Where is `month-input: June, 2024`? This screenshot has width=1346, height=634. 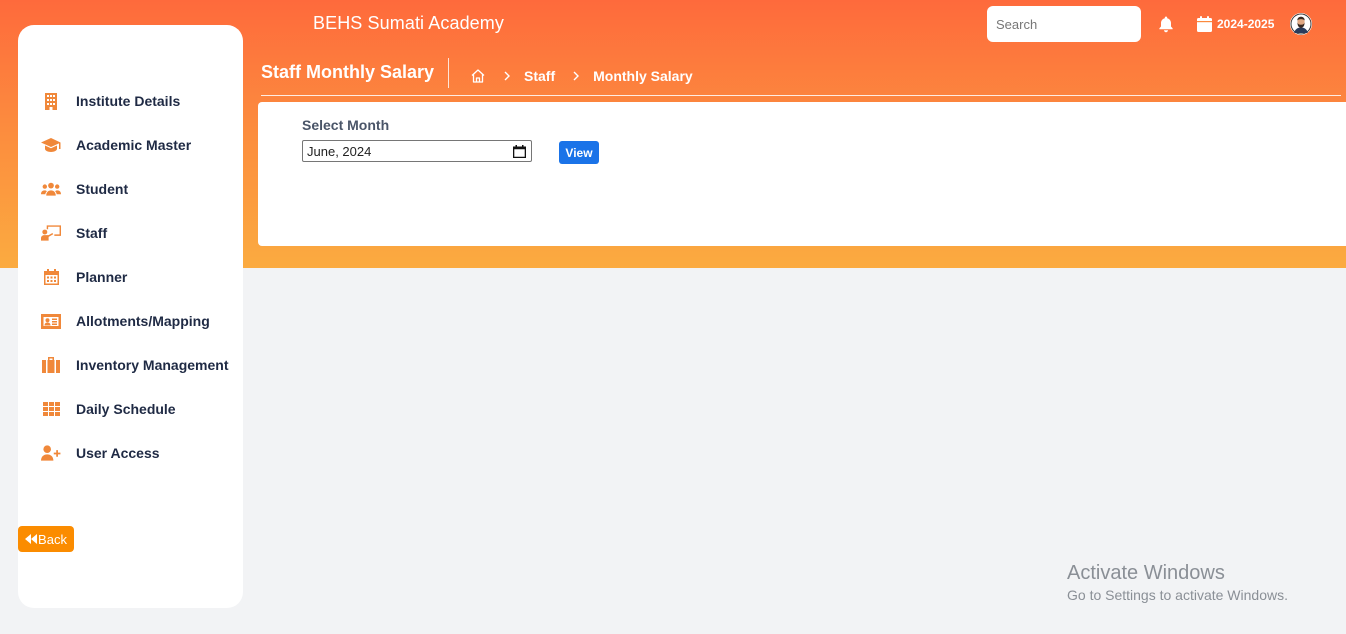
month-input: June, 2024 is located at coordinates (417, 151).